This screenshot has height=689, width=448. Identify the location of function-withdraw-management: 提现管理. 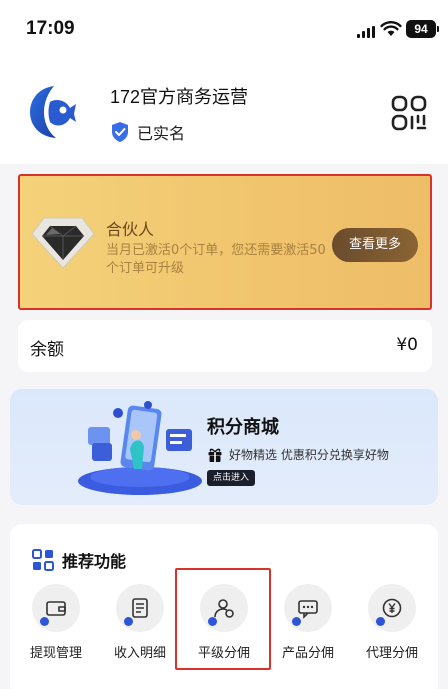
(56, 625).